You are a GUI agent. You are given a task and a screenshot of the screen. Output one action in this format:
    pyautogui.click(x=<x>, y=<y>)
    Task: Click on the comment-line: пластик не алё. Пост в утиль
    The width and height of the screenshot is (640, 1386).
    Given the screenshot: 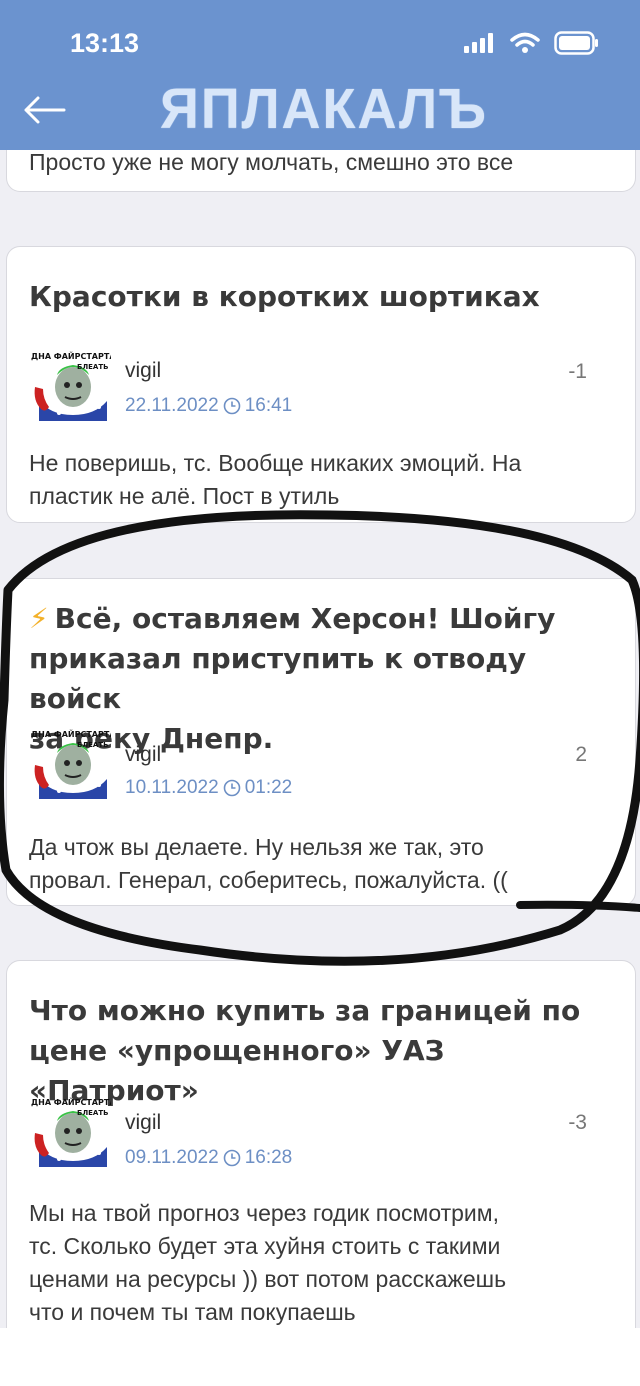 What is the action you would take?
    pyautogui.click(x=184, y=496)
    